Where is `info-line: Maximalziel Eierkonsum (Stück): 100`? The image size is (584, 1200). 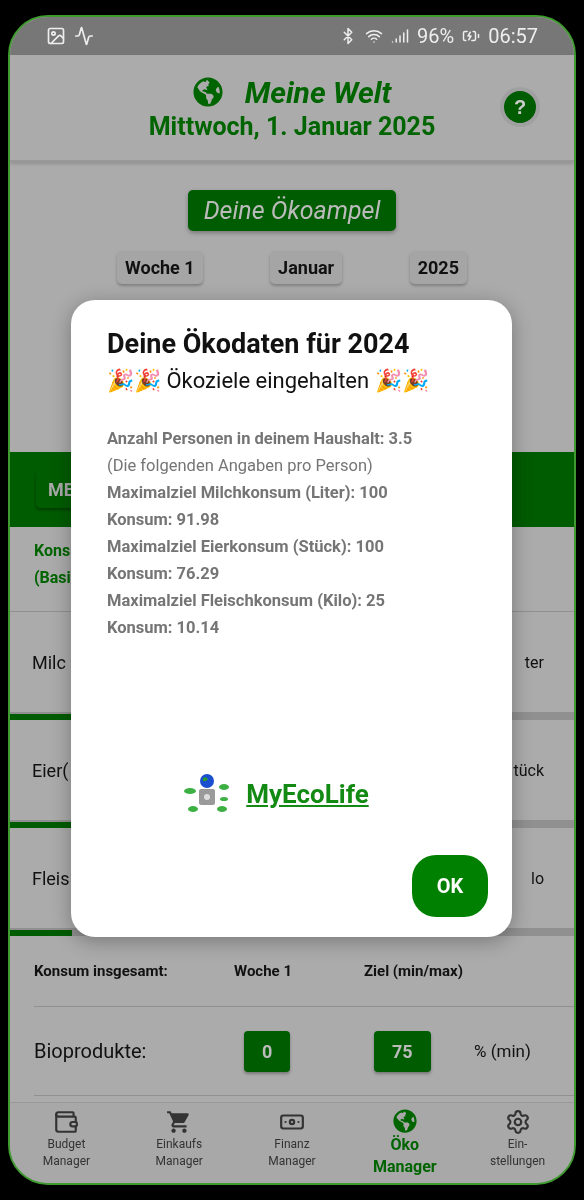 info-line: Maximalziel Eierkonsum (Stück): 100 is located at coordinates (246, 546).